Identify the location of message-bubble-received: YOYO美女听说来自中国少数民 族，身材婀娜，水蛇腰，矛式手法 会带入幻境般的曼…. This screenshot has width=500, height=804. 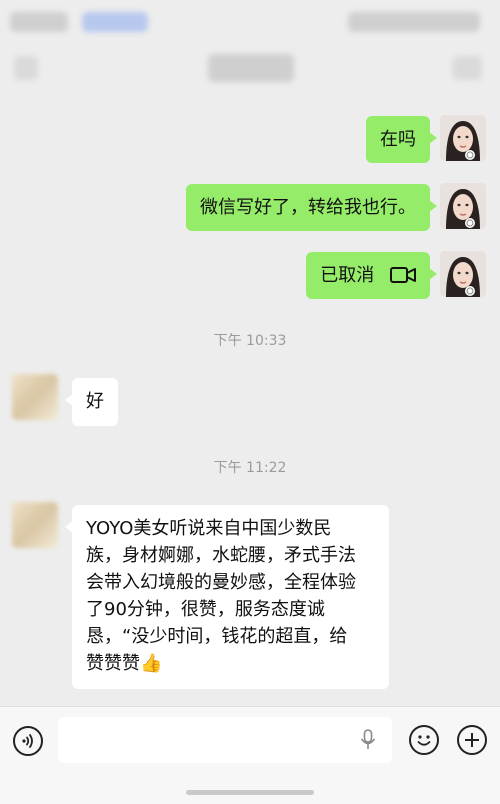
(227, 597).